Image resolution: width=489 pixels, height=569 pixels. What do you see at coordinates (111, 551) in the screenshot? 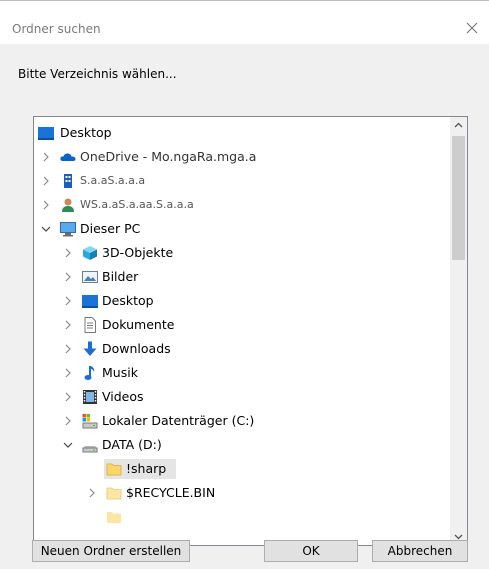
I see `new-folder-button: Neuen Ordner erstellen` at bounding box center [111, 551].